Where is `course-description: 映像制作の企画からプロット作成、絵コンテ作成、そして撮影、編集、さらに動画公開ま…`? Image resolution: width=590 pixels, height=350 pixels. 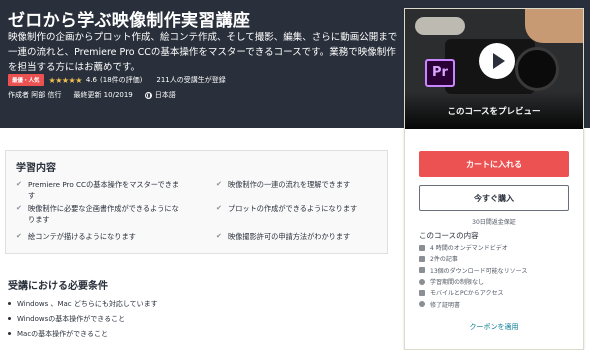
course-description: 映像制作の企画からプロット作成、絵コンテ作成、そして撮影、編集、さらに動画公開ま… is located at coordinates (203, 52).